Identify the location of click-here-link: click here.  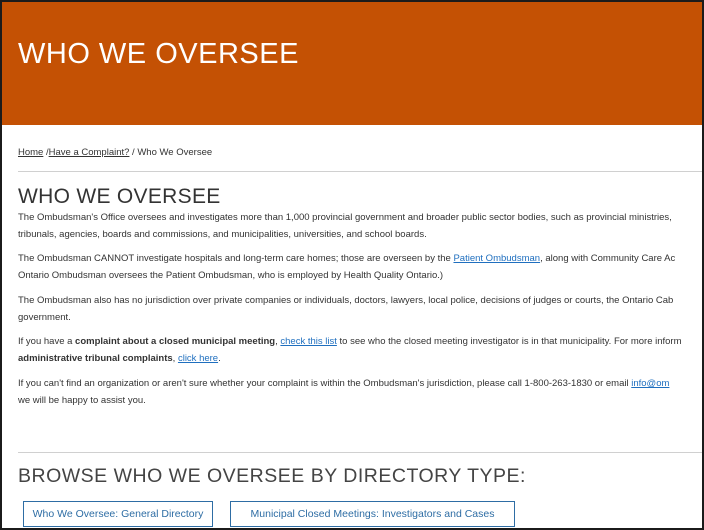
(198, 358).